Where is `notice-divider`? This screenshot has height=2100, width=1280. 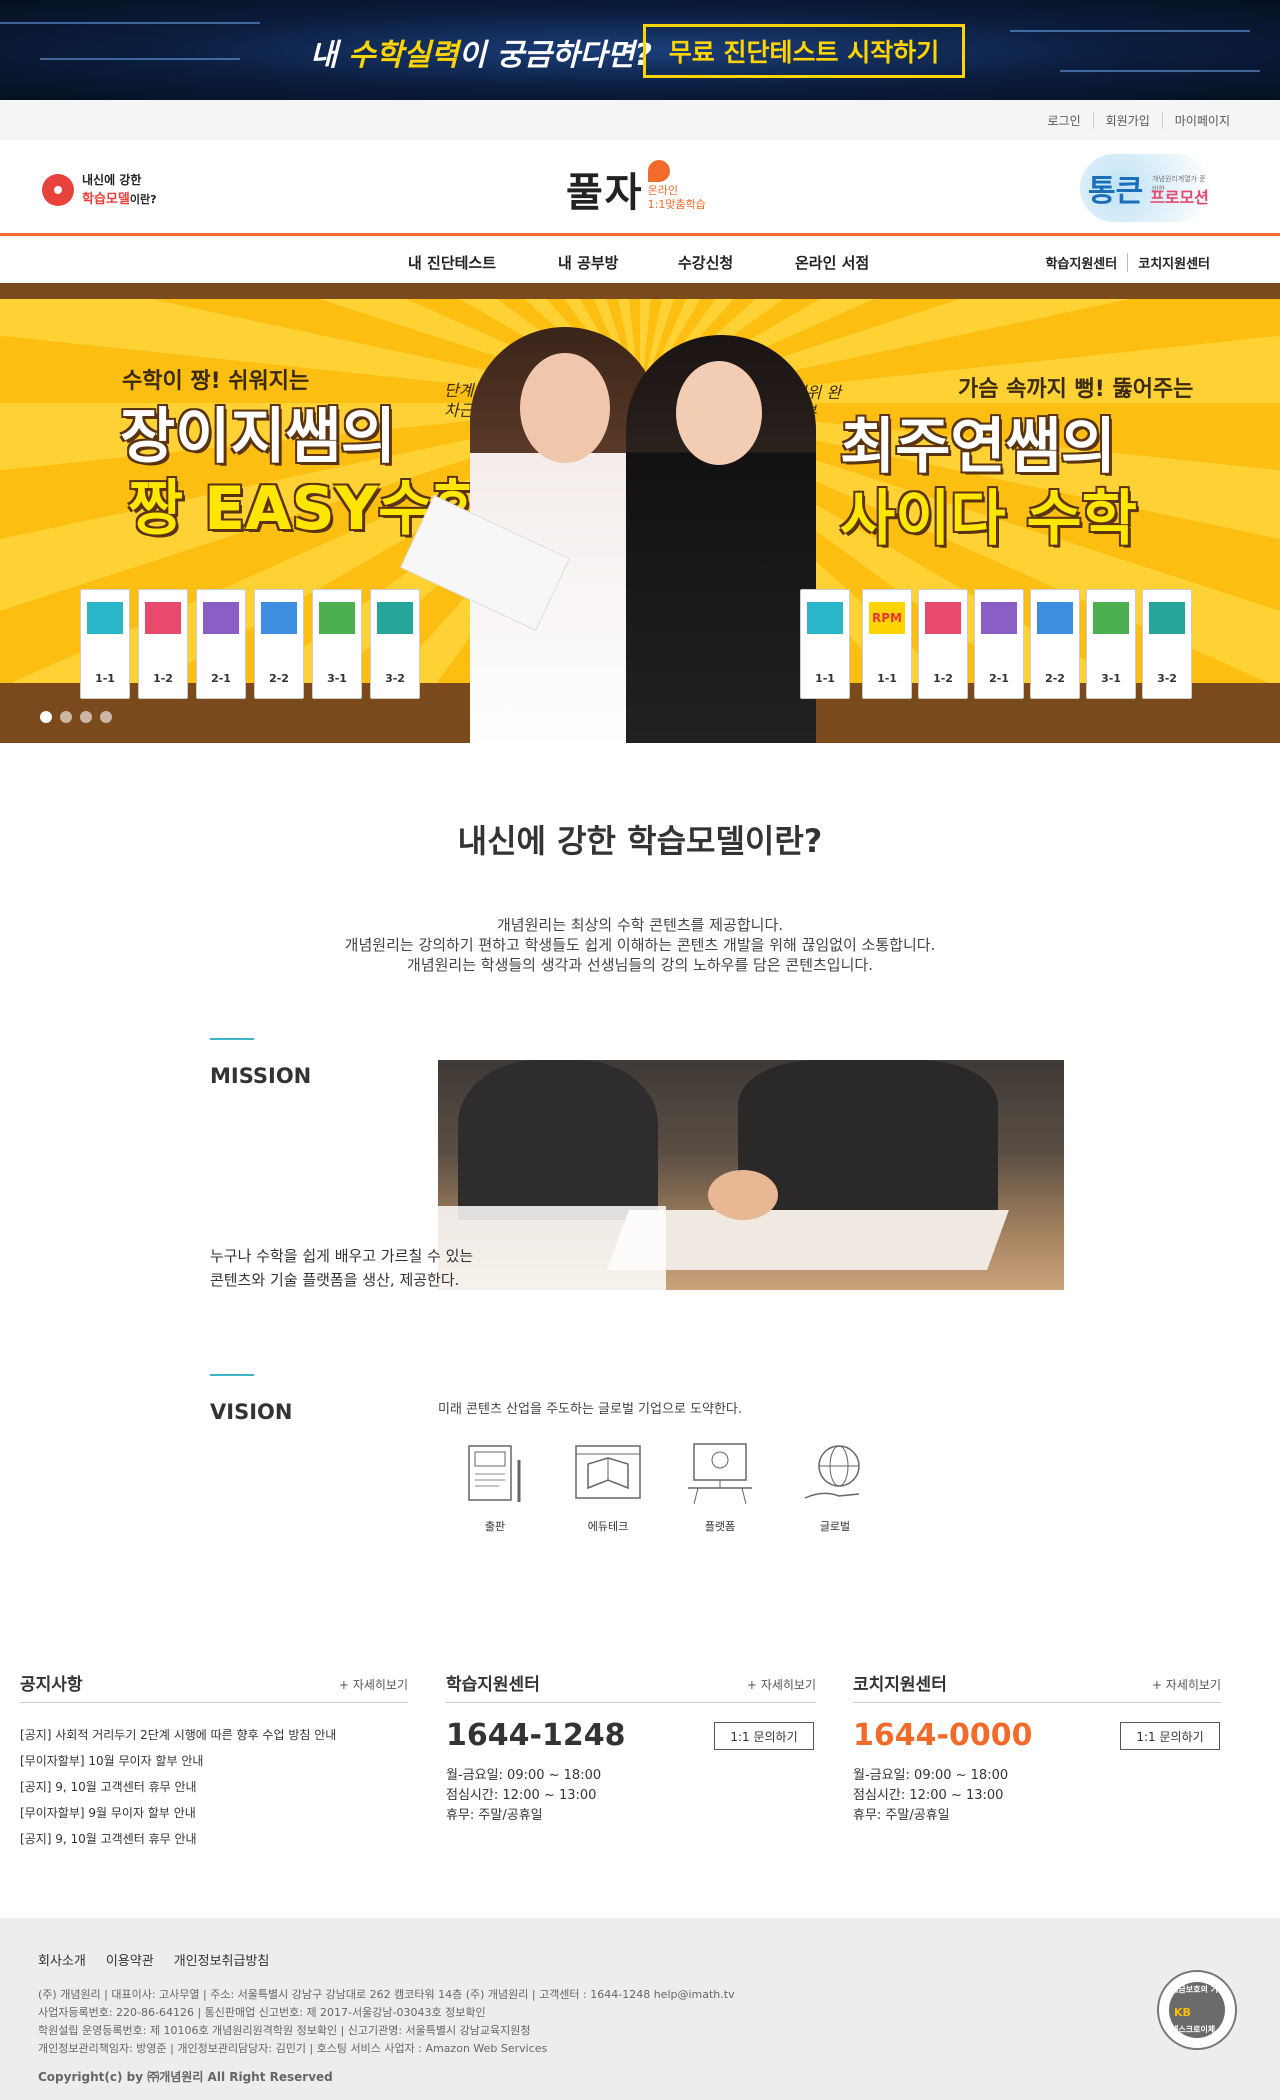
notice-divider is located at coordinates (214, 1702).